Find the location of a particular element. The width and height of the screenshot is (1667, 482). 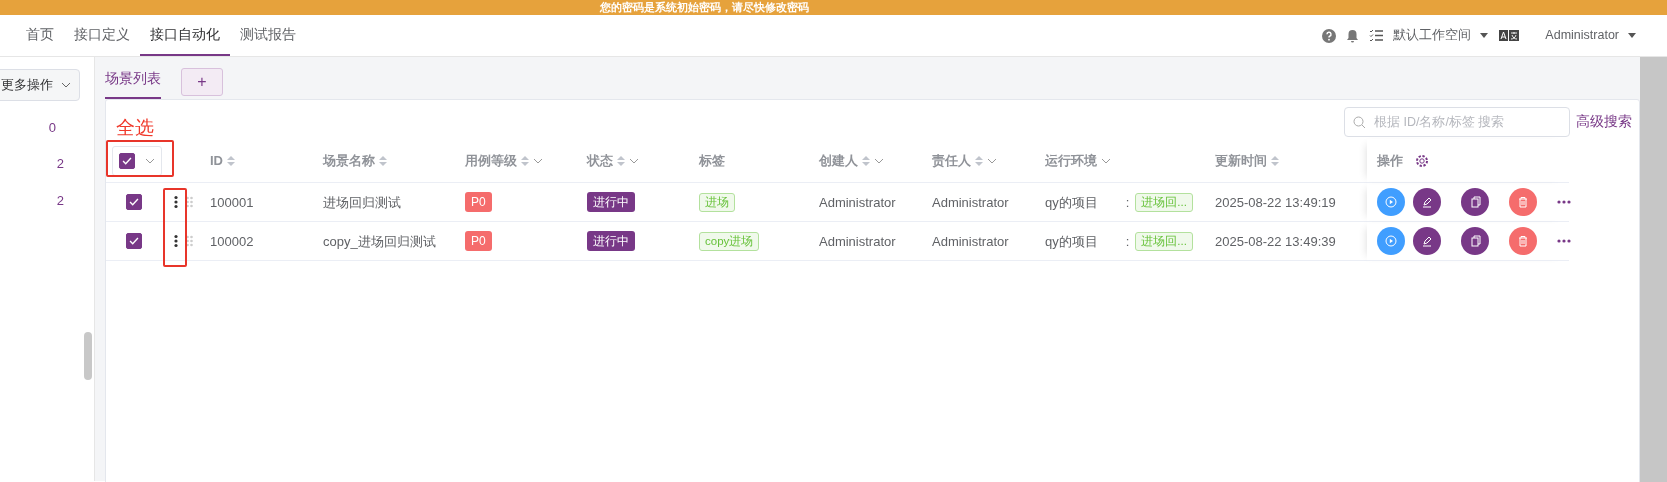

column-header: 创建人 is located at coordinates (838, 161).